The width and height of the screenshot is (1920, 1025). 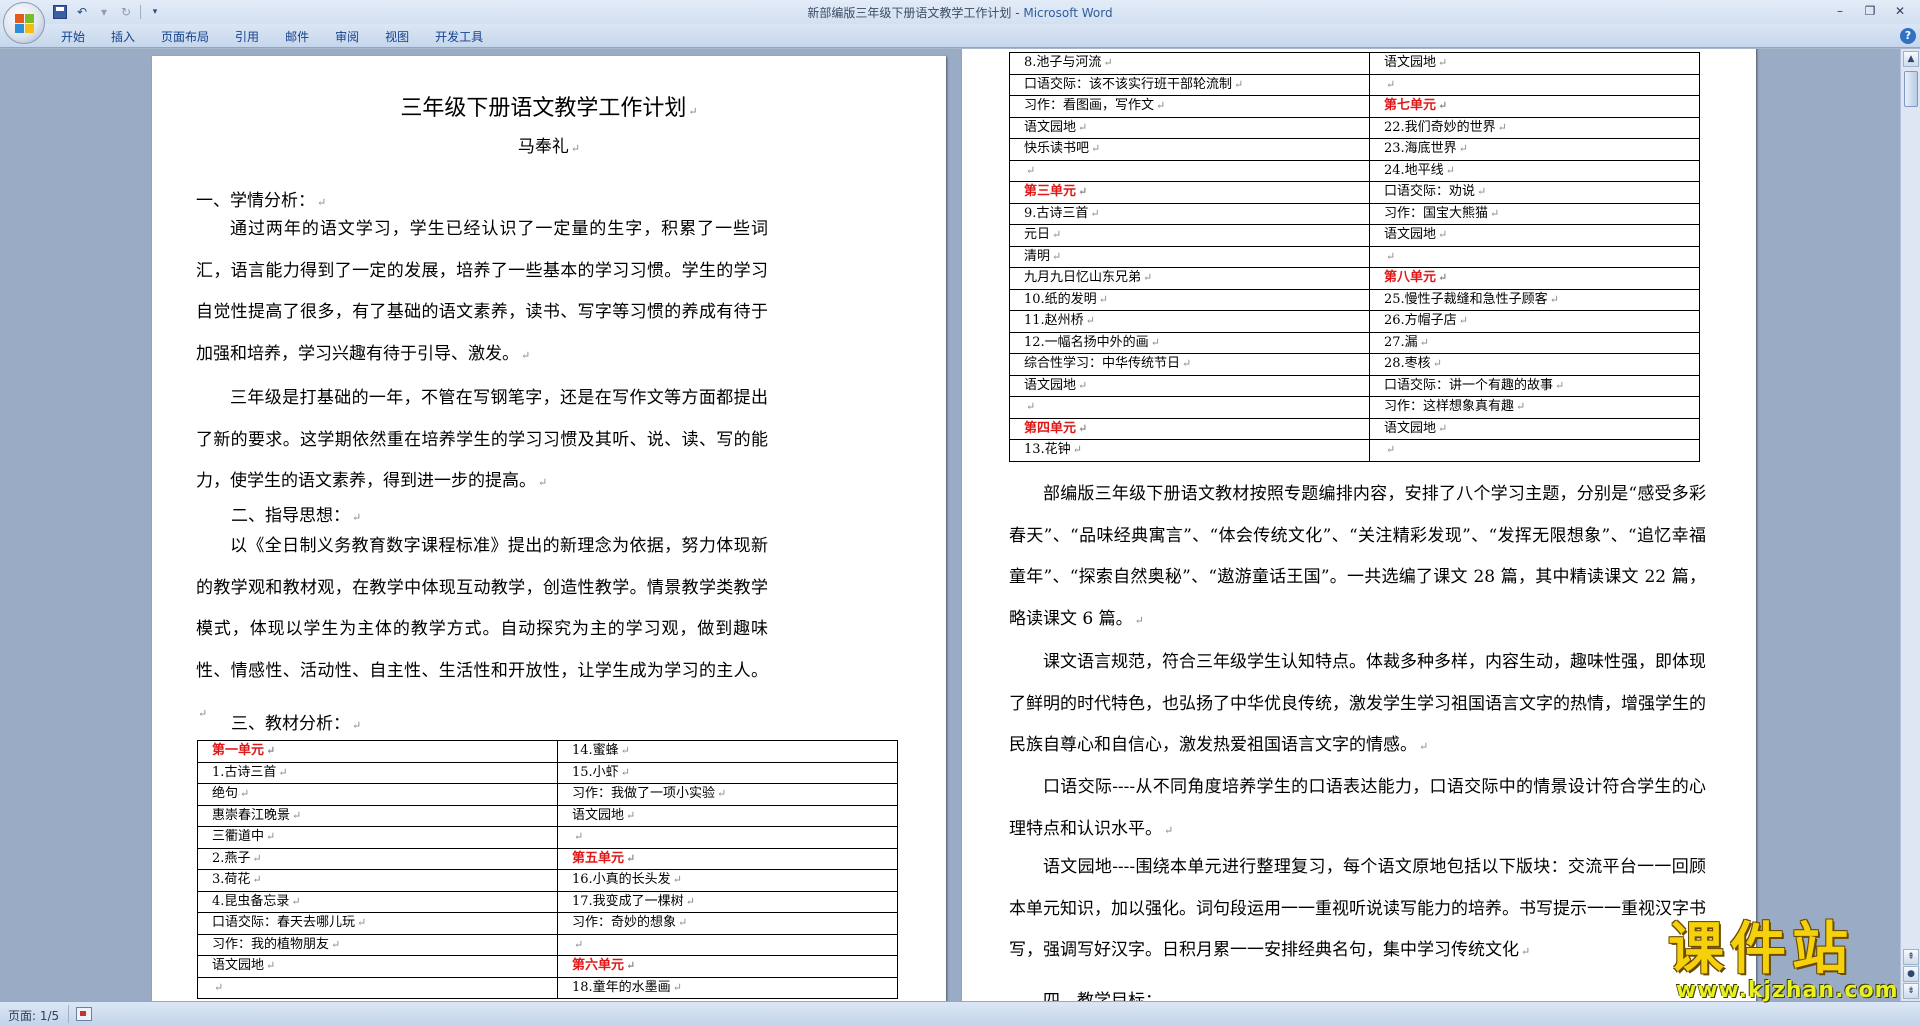 I want to click on cell-text: 10.纸的发明, so click(x=1060, y=299).